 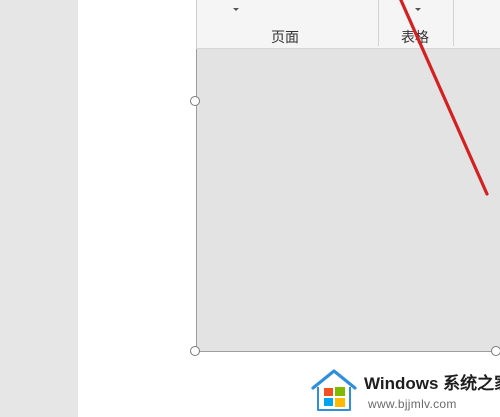 What do you see at coordinates (495, 351) in the screenshot?
I see `resize-handle-bottom-right` at bounding box center [495, 351].